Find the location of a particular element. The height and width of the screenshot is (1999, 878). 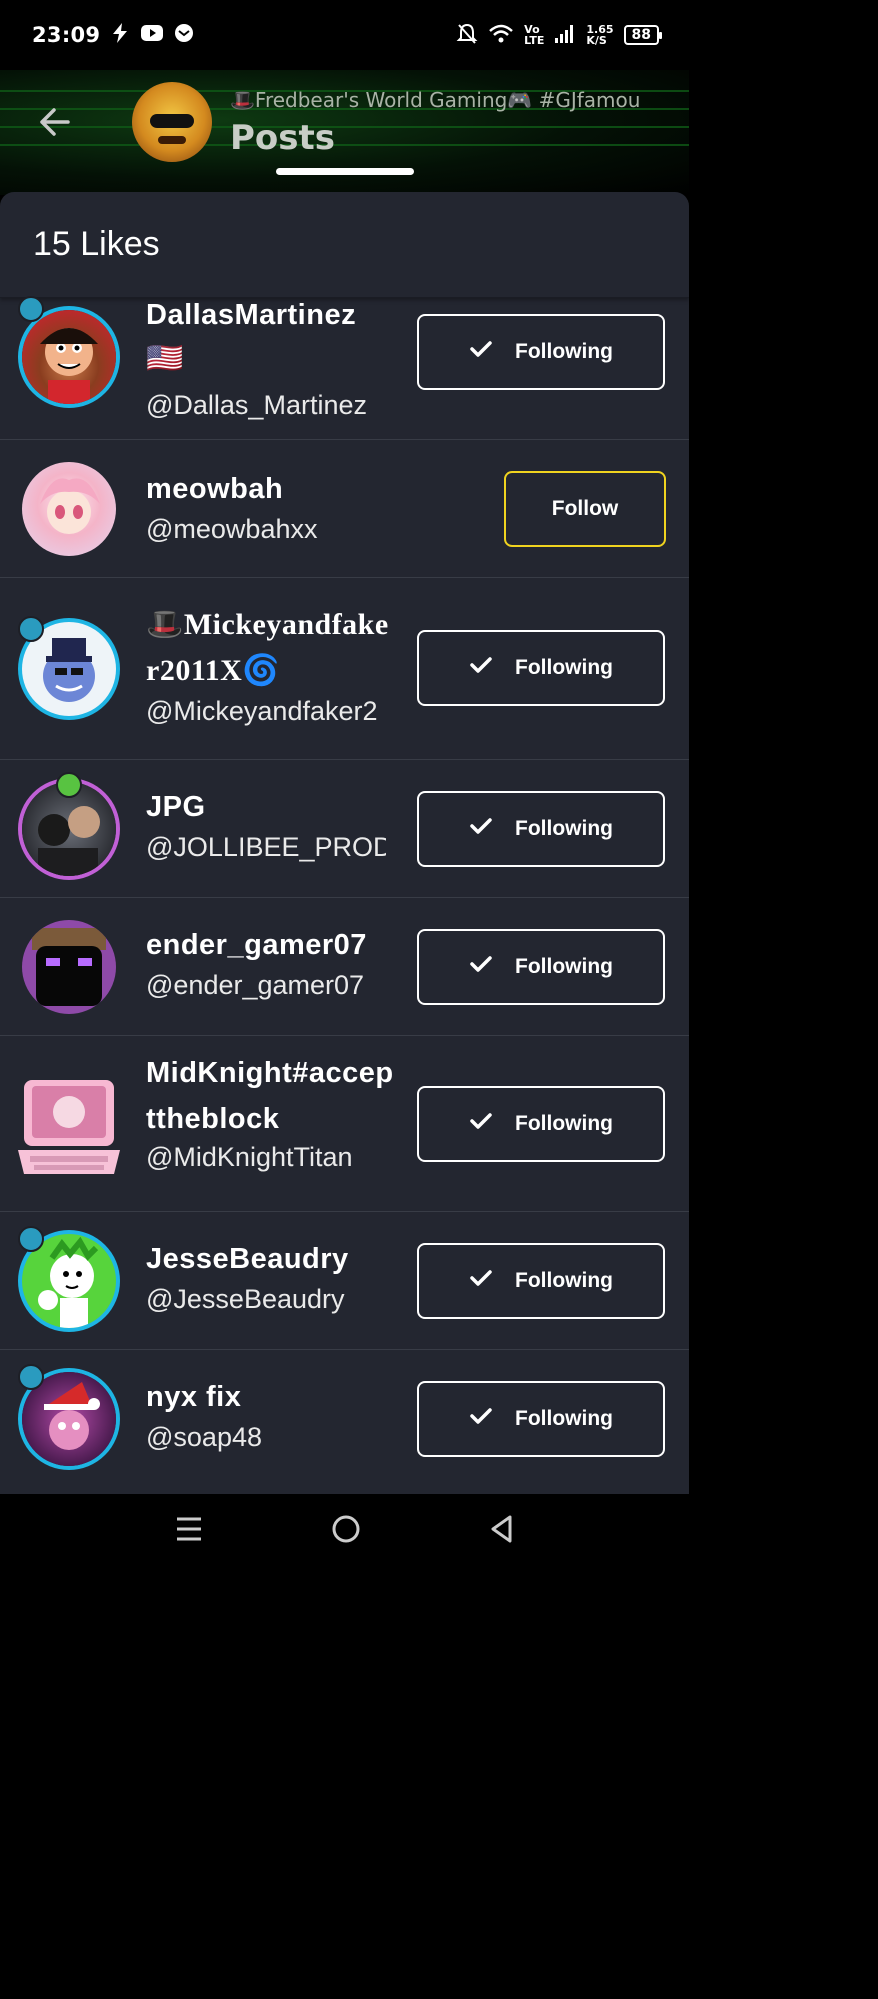

user-handle: @ender_gamer07 is located at coordinates (266, 985).